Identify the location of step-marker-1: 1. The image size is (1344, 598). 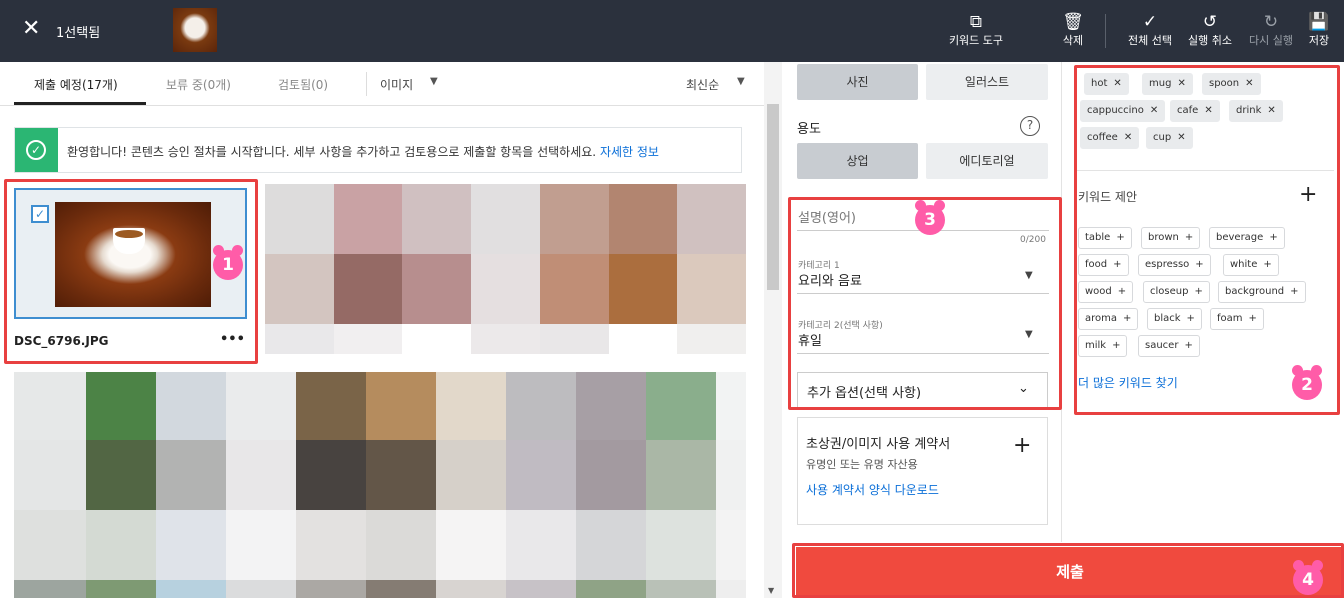
(228, 262).